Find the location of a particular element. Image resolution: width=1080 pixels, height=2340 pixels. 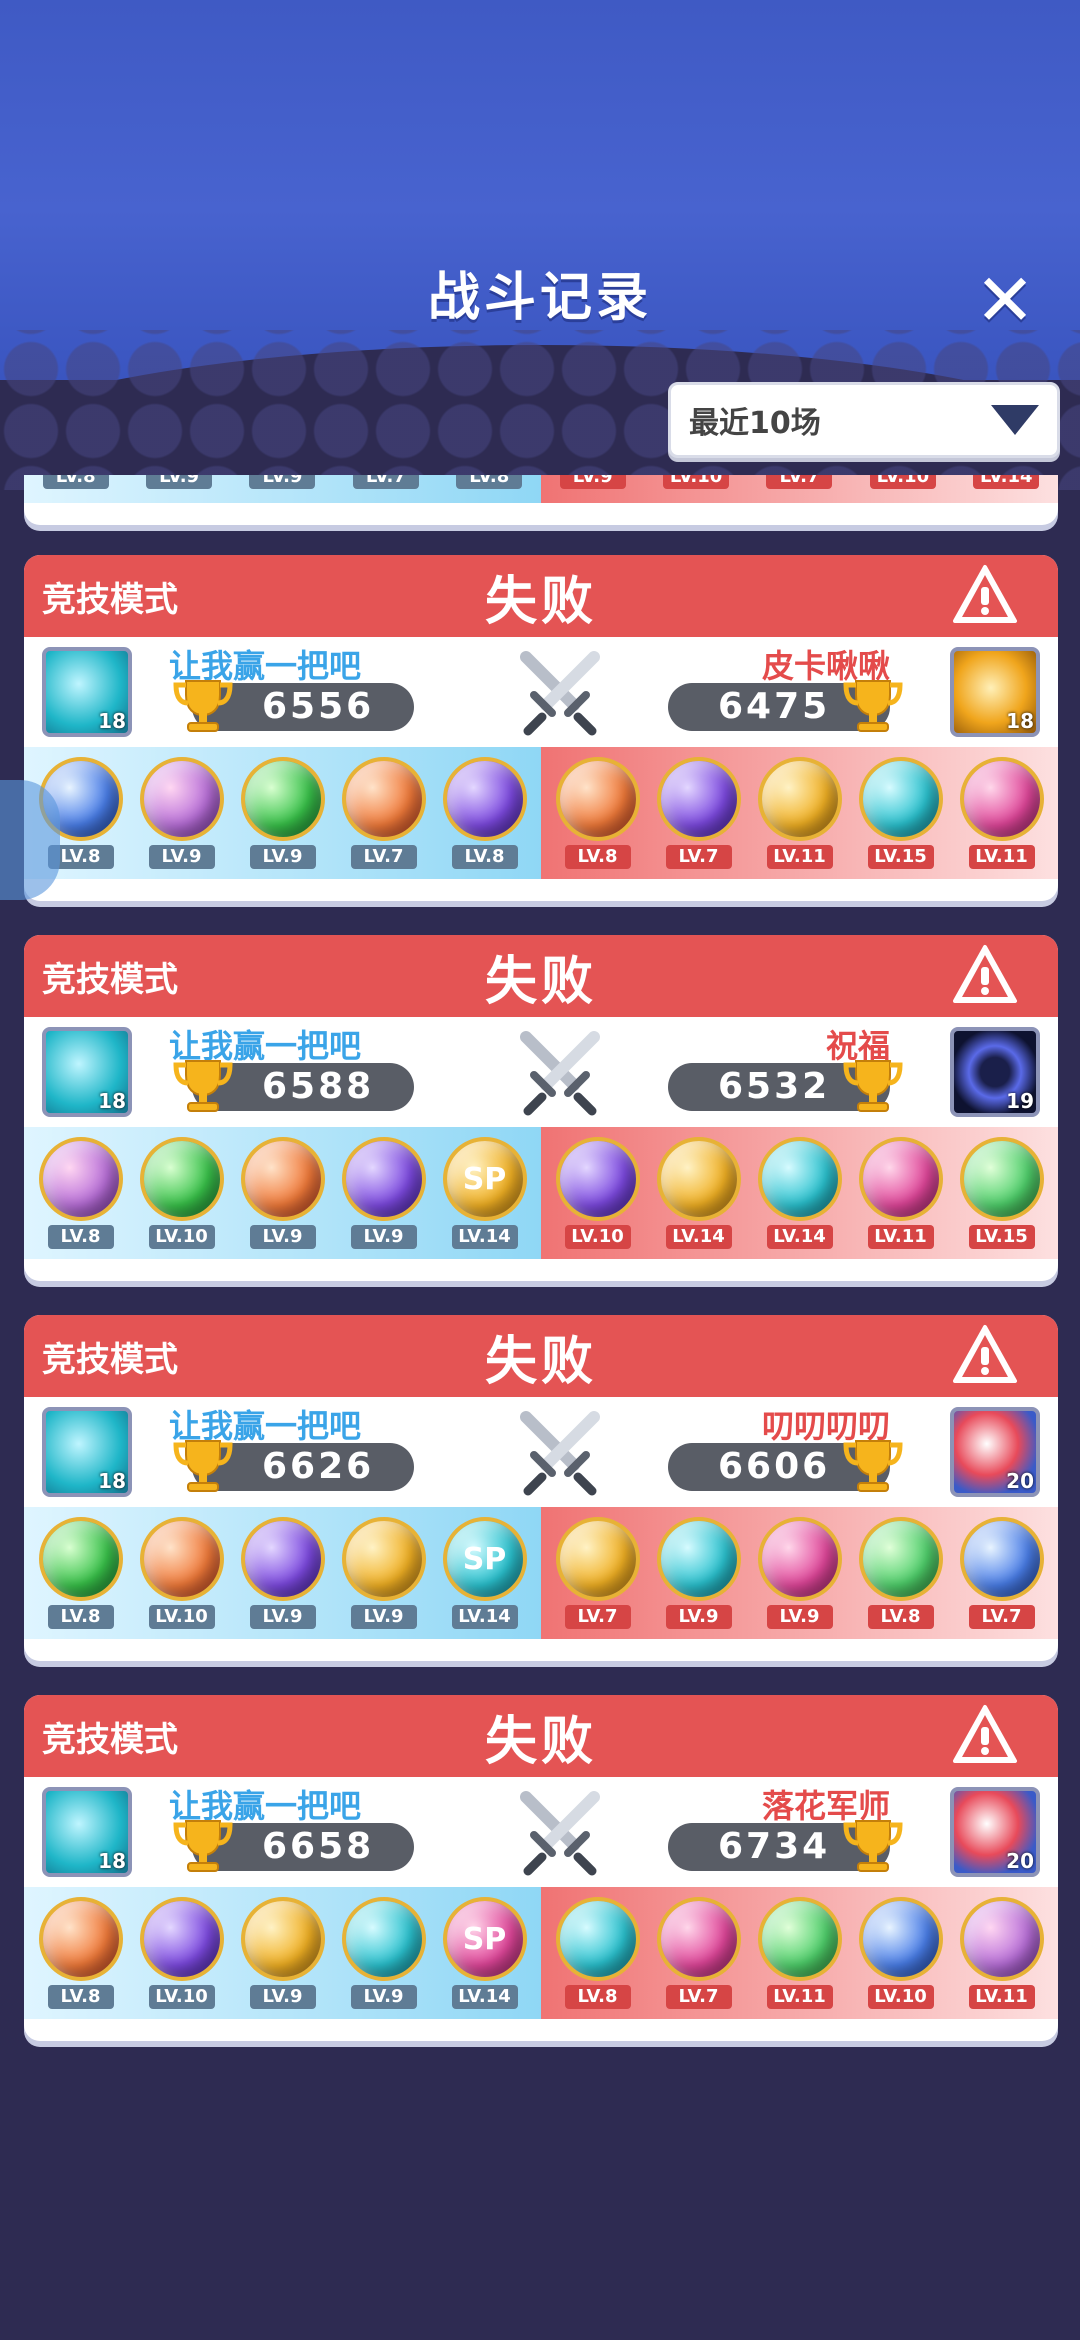

close-button: ✕ is located at coordinates (1005, 300).